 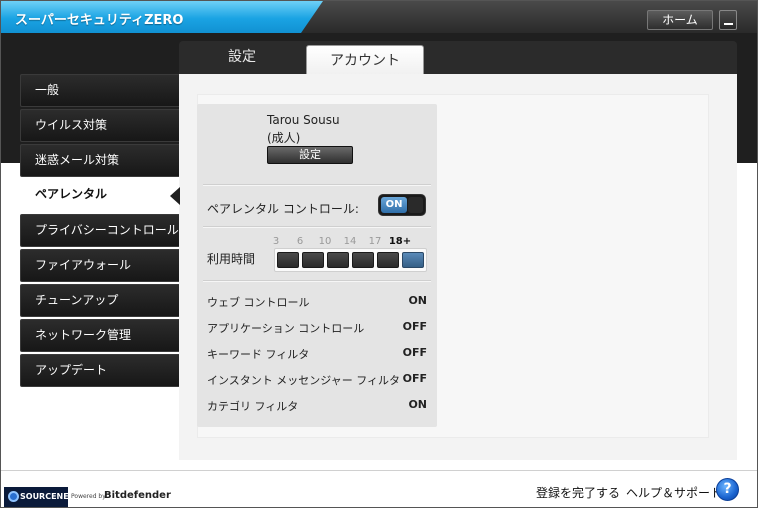 I want to click on usage-time-label: 利用時間, so click(x=231, y=259).